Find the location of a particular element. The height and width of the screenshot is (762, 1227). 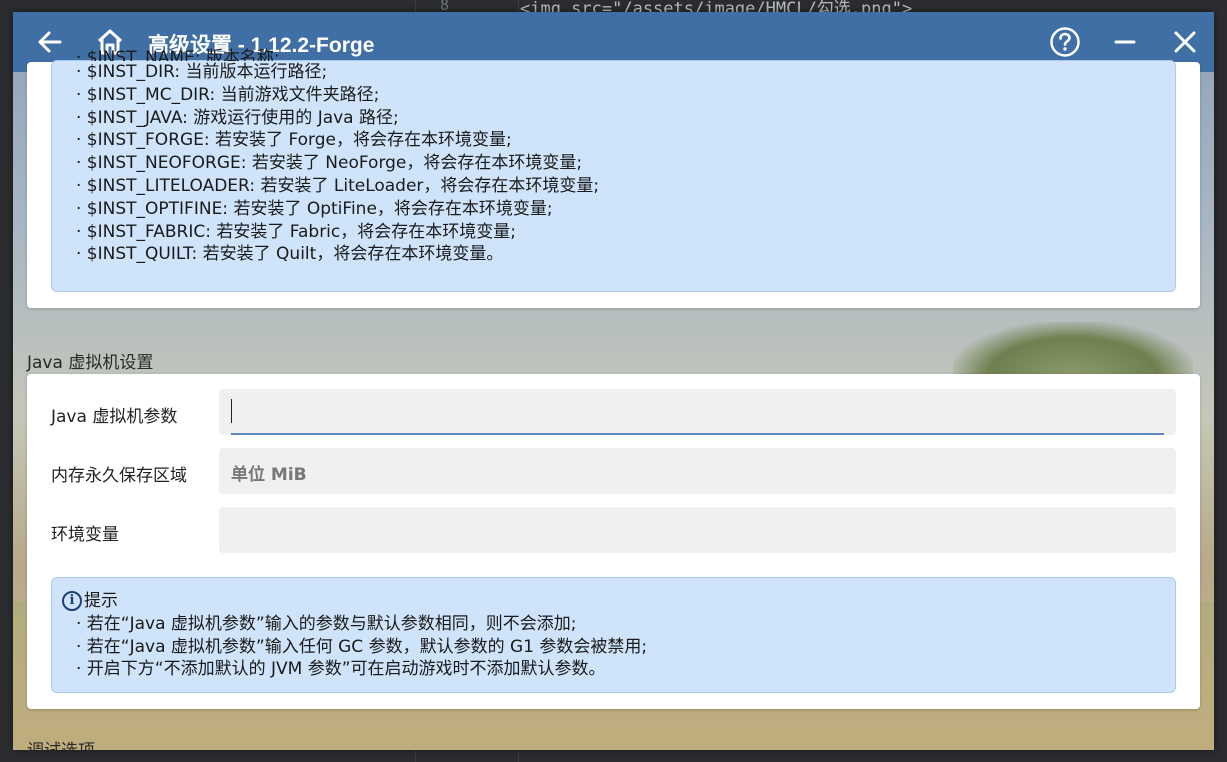

info-icon: i is located at coordinates (72, 601).